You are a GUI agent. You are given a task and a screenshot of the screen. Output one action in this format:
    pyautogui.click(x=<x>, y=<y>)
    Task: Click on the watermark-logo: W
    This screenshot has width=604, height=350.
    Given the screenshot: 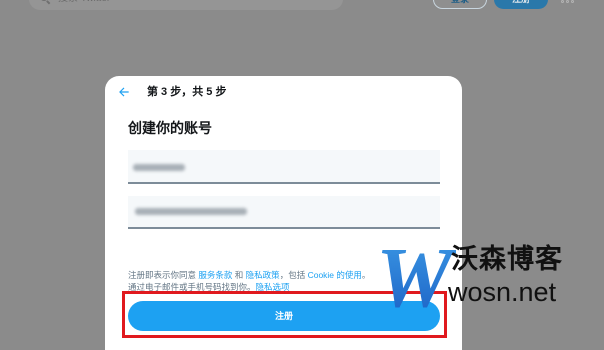 What is the action you would take?
    pyautogui.click(x=416, y=276)
    